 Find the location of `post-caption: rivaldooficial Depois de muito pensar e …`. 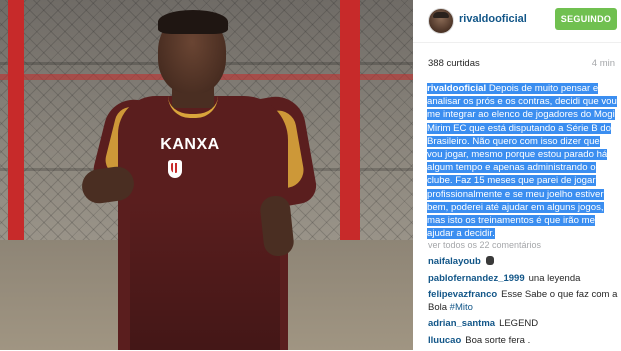

post-caption: rivaldooficial Depois de muito pensar e … is located at coordinates (522, 161).